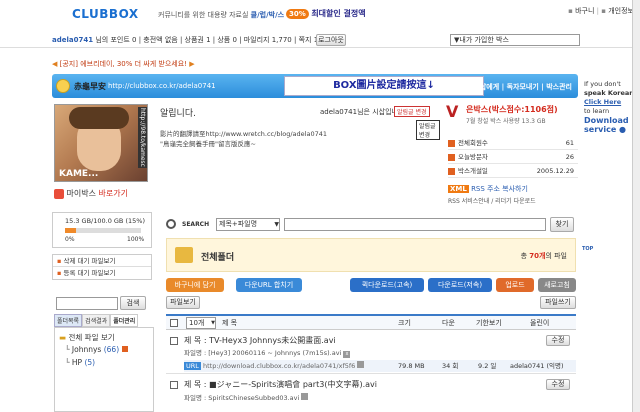 The width and height of the screenshot is (640, 412). I want to click on change-notice-button: 알림글 변경, so click(412, 111).